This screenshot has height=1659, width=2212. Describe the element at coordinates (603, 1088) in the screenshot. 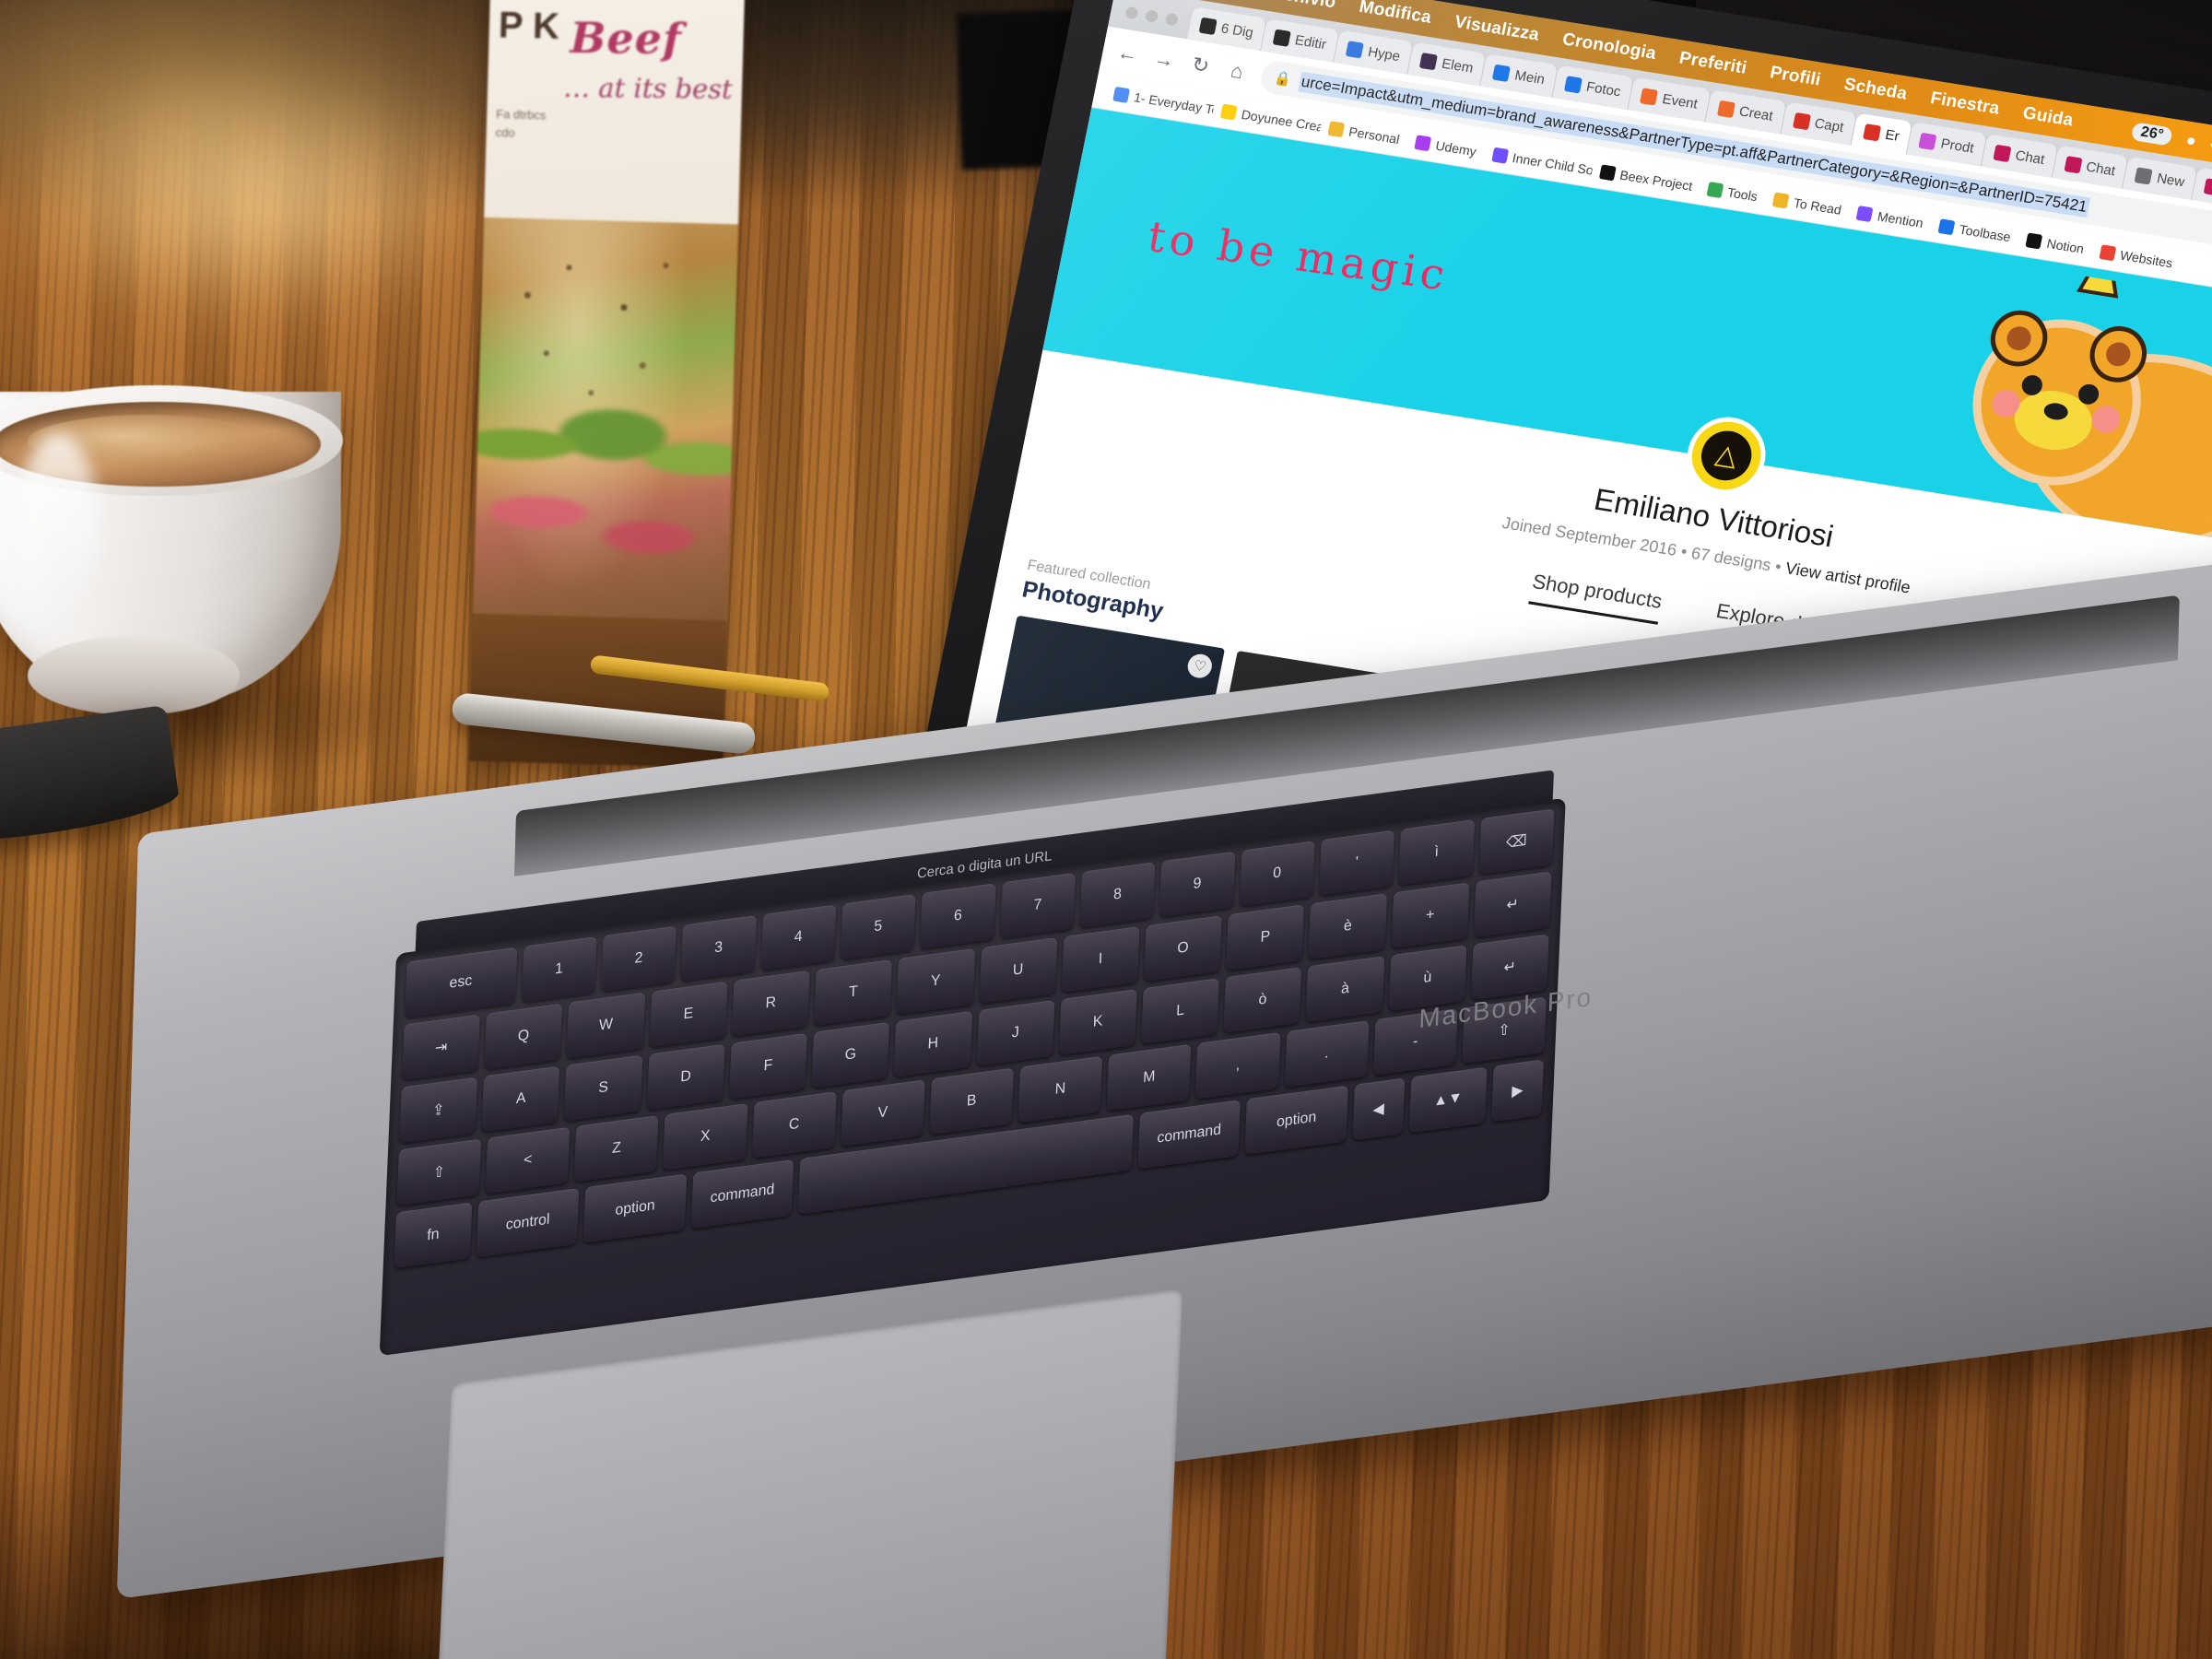

I see `key-S: S` at that location.